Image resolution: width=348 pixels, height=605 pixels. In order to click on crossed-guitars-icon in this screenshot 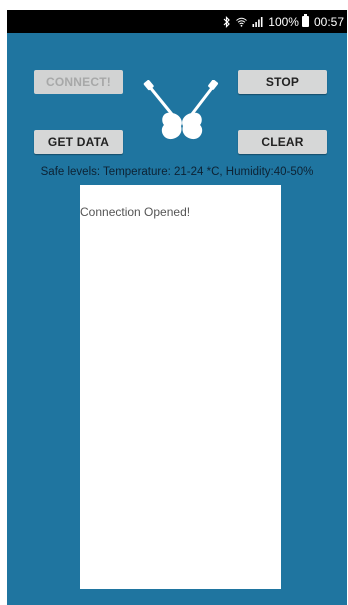, I will do `click(181, 110)`.